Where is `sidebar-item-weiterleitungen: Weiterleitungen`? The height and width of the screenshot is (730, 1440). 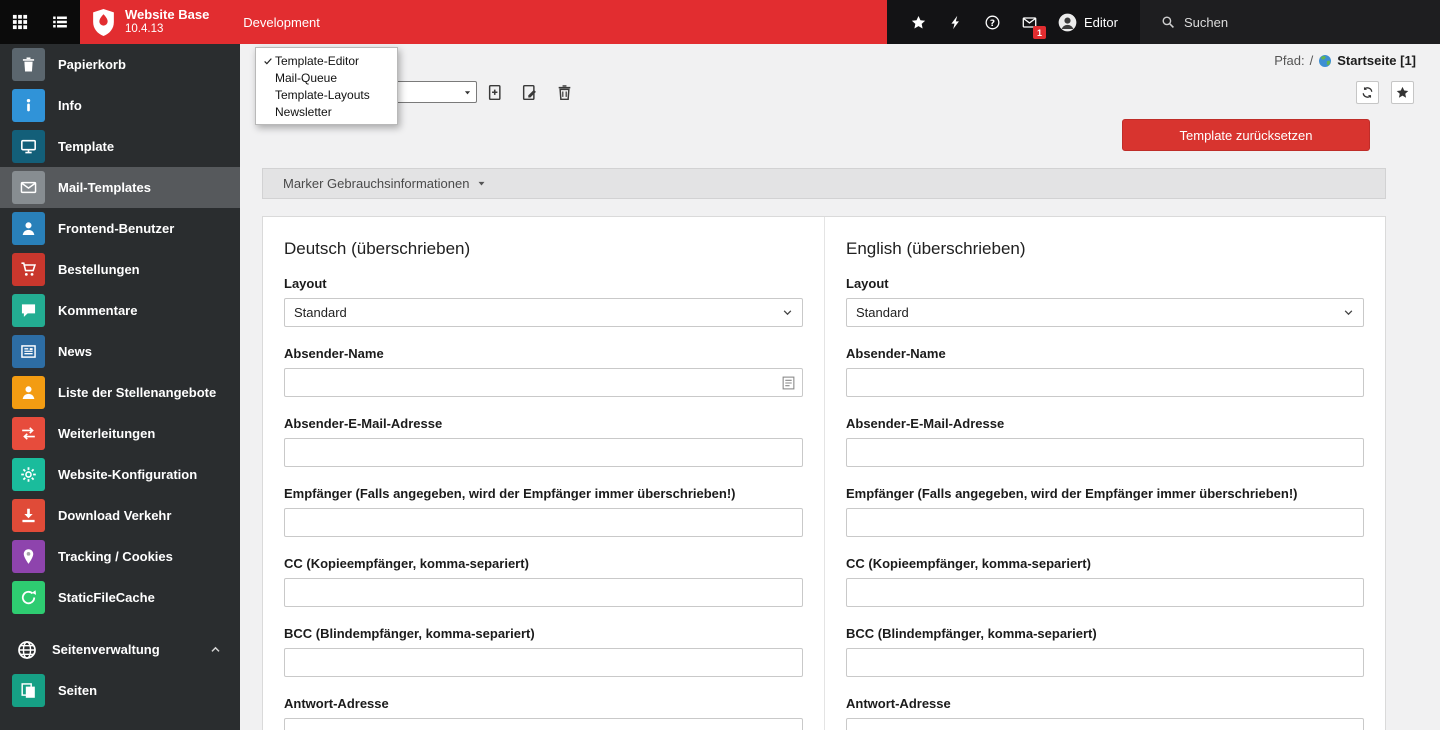
sidebar-item-weiterleitungen: Weiterleitungen is located at coordinates (120, 433).